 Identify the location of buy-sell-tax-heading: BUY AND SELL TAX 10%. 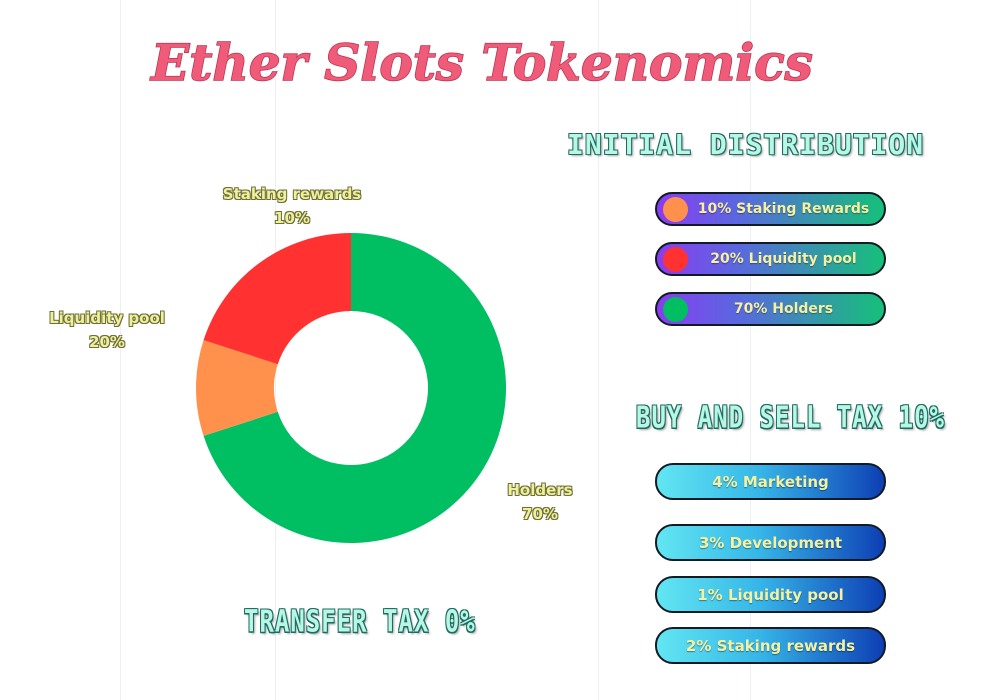
(790, 417).